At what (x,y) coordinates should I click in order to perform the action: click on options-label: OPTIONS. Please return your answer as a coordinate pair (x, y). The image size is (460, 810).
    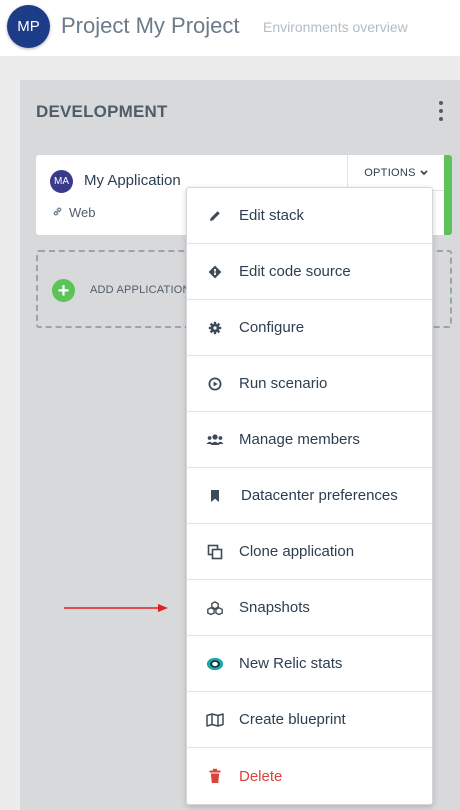
    Looking at the image, I should click on (390, 172).